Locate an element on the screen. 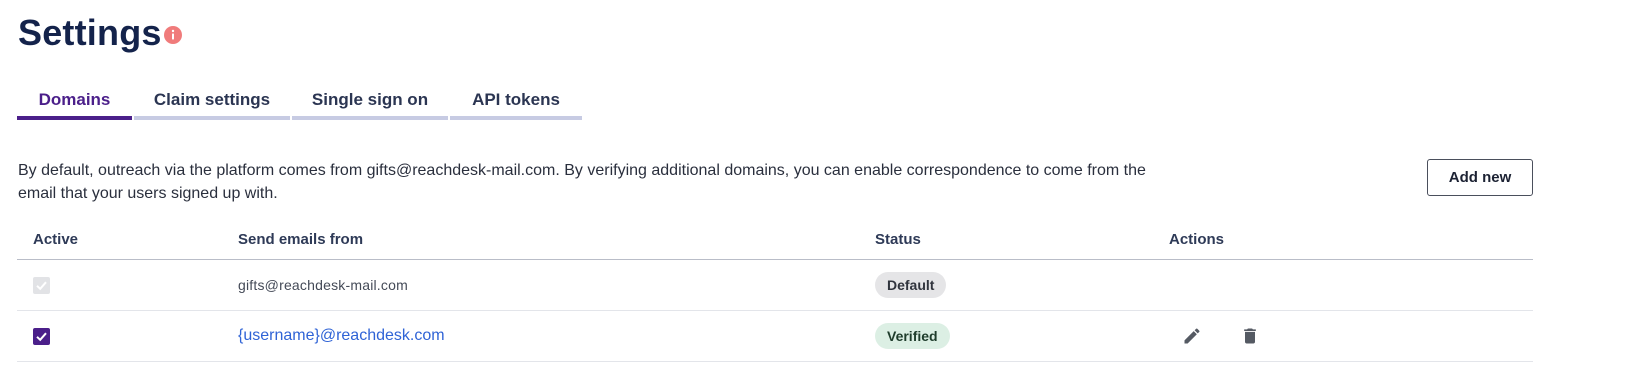  column-header-actions: Actions is located at coordinates (1197, 239).